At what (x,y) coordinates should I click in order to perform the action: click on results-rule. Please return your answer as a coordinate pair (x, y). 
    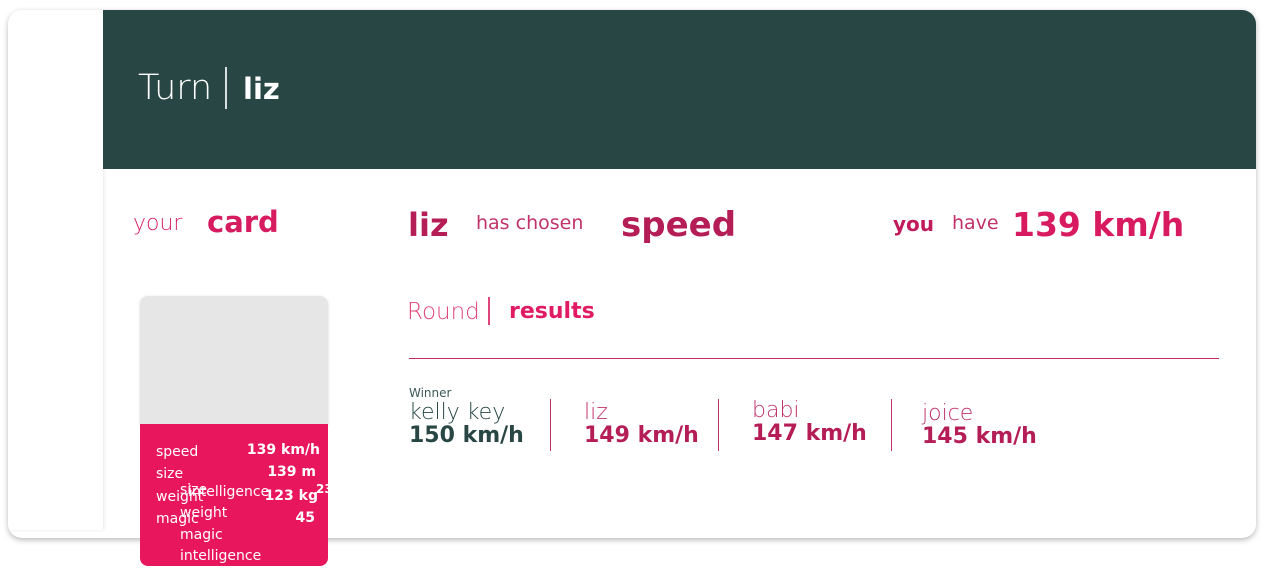
    Looking at the image, I should click on (814, 358).